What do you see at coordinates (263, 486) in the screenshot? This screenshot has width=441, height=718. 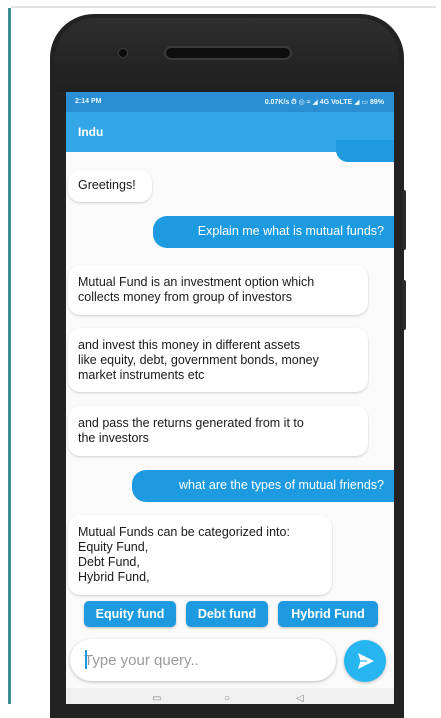 I see `chat-message-user: what are the types of mutual friends?` at bounding box center [263, 486].